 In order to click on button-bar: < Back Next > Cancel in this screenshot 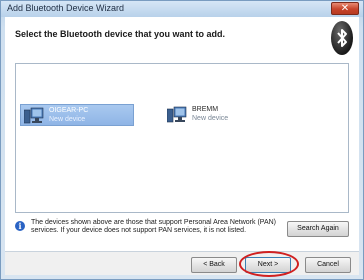, I will do `click(182, 263)`.